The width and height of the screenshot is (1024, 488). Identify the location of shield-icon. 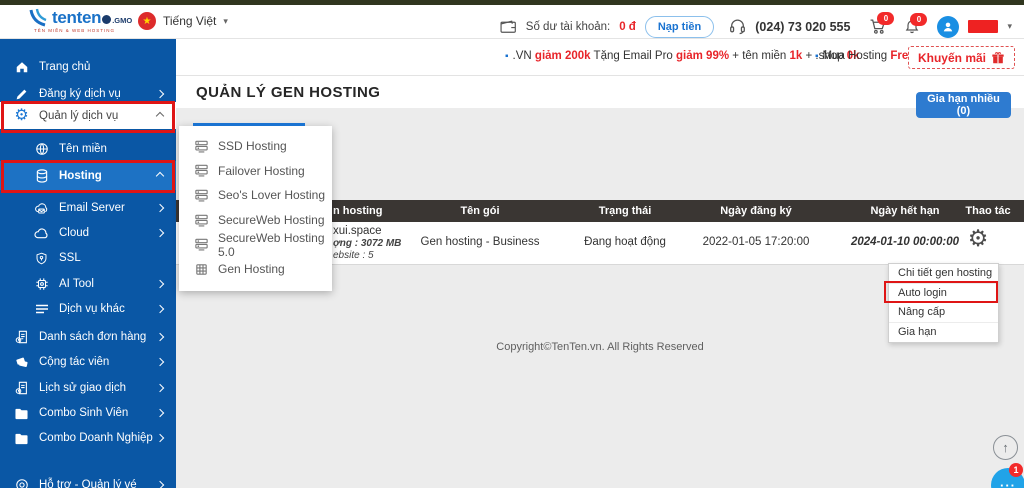
(41, 258).